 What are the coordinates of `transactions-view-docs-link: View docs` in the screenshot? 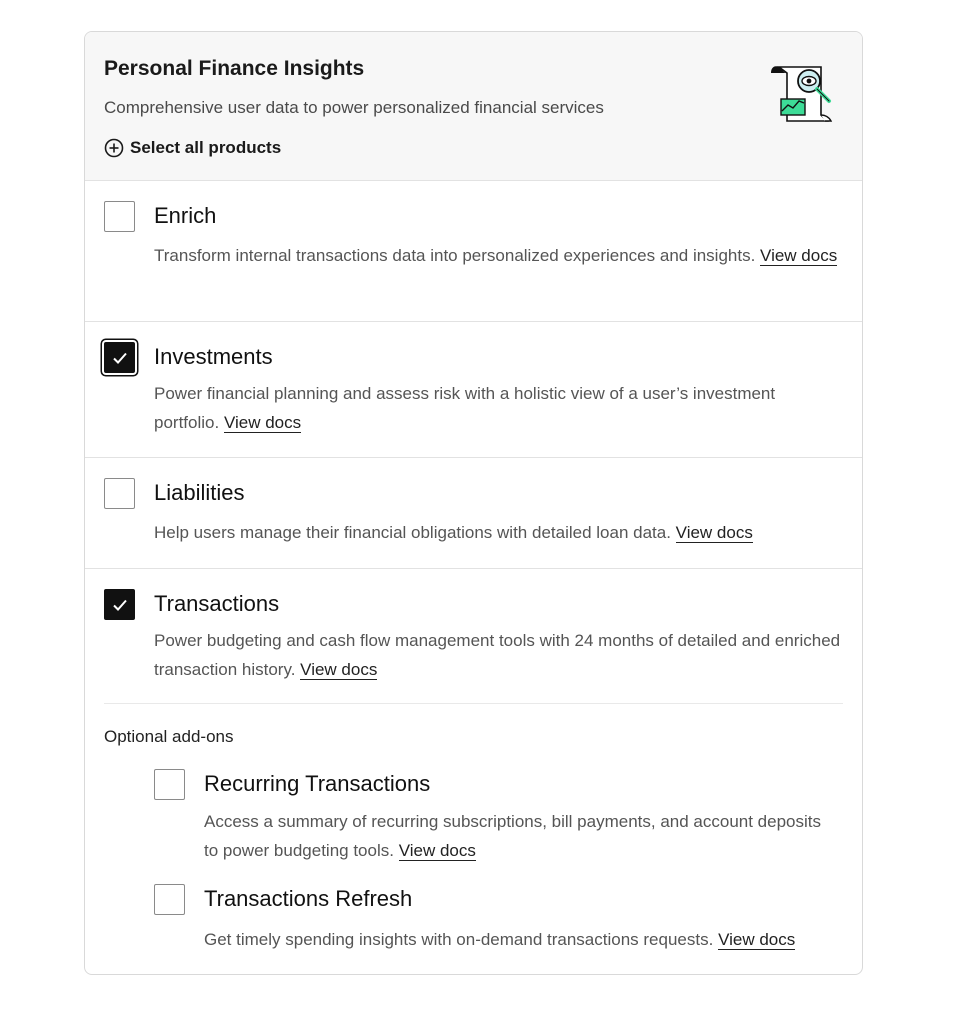 It's located at (339, 670).